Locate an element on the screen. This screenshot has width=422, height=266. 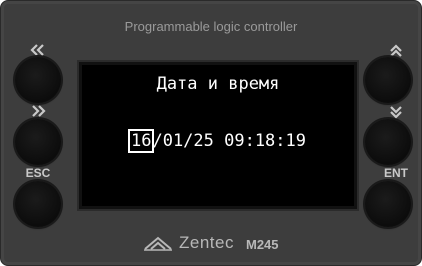
right-button is located at coordinates (38, 142).